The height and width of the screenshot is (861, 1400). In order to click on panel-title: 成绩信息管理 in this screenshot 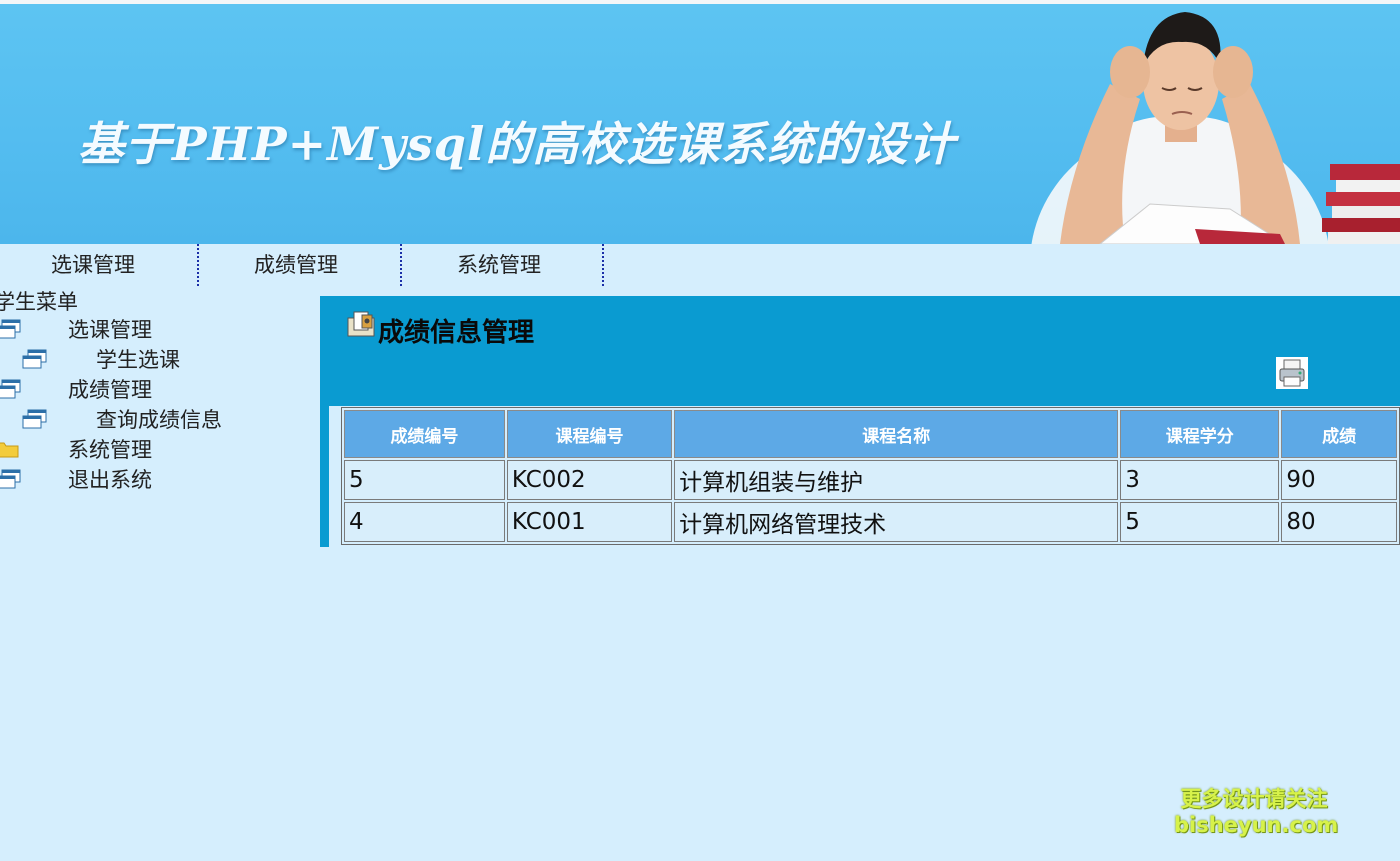, I will do `click(456, 333)`.